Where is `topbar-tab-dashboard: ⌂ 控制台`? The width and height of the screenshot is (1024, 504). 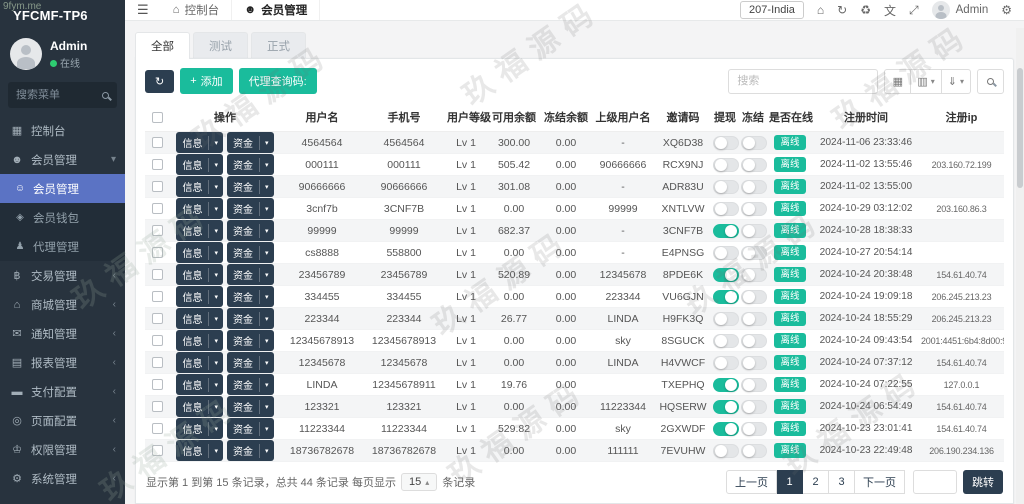
topbar-tab-dashboard: ⌂ 控制台 is located at coordinates (197, 10).